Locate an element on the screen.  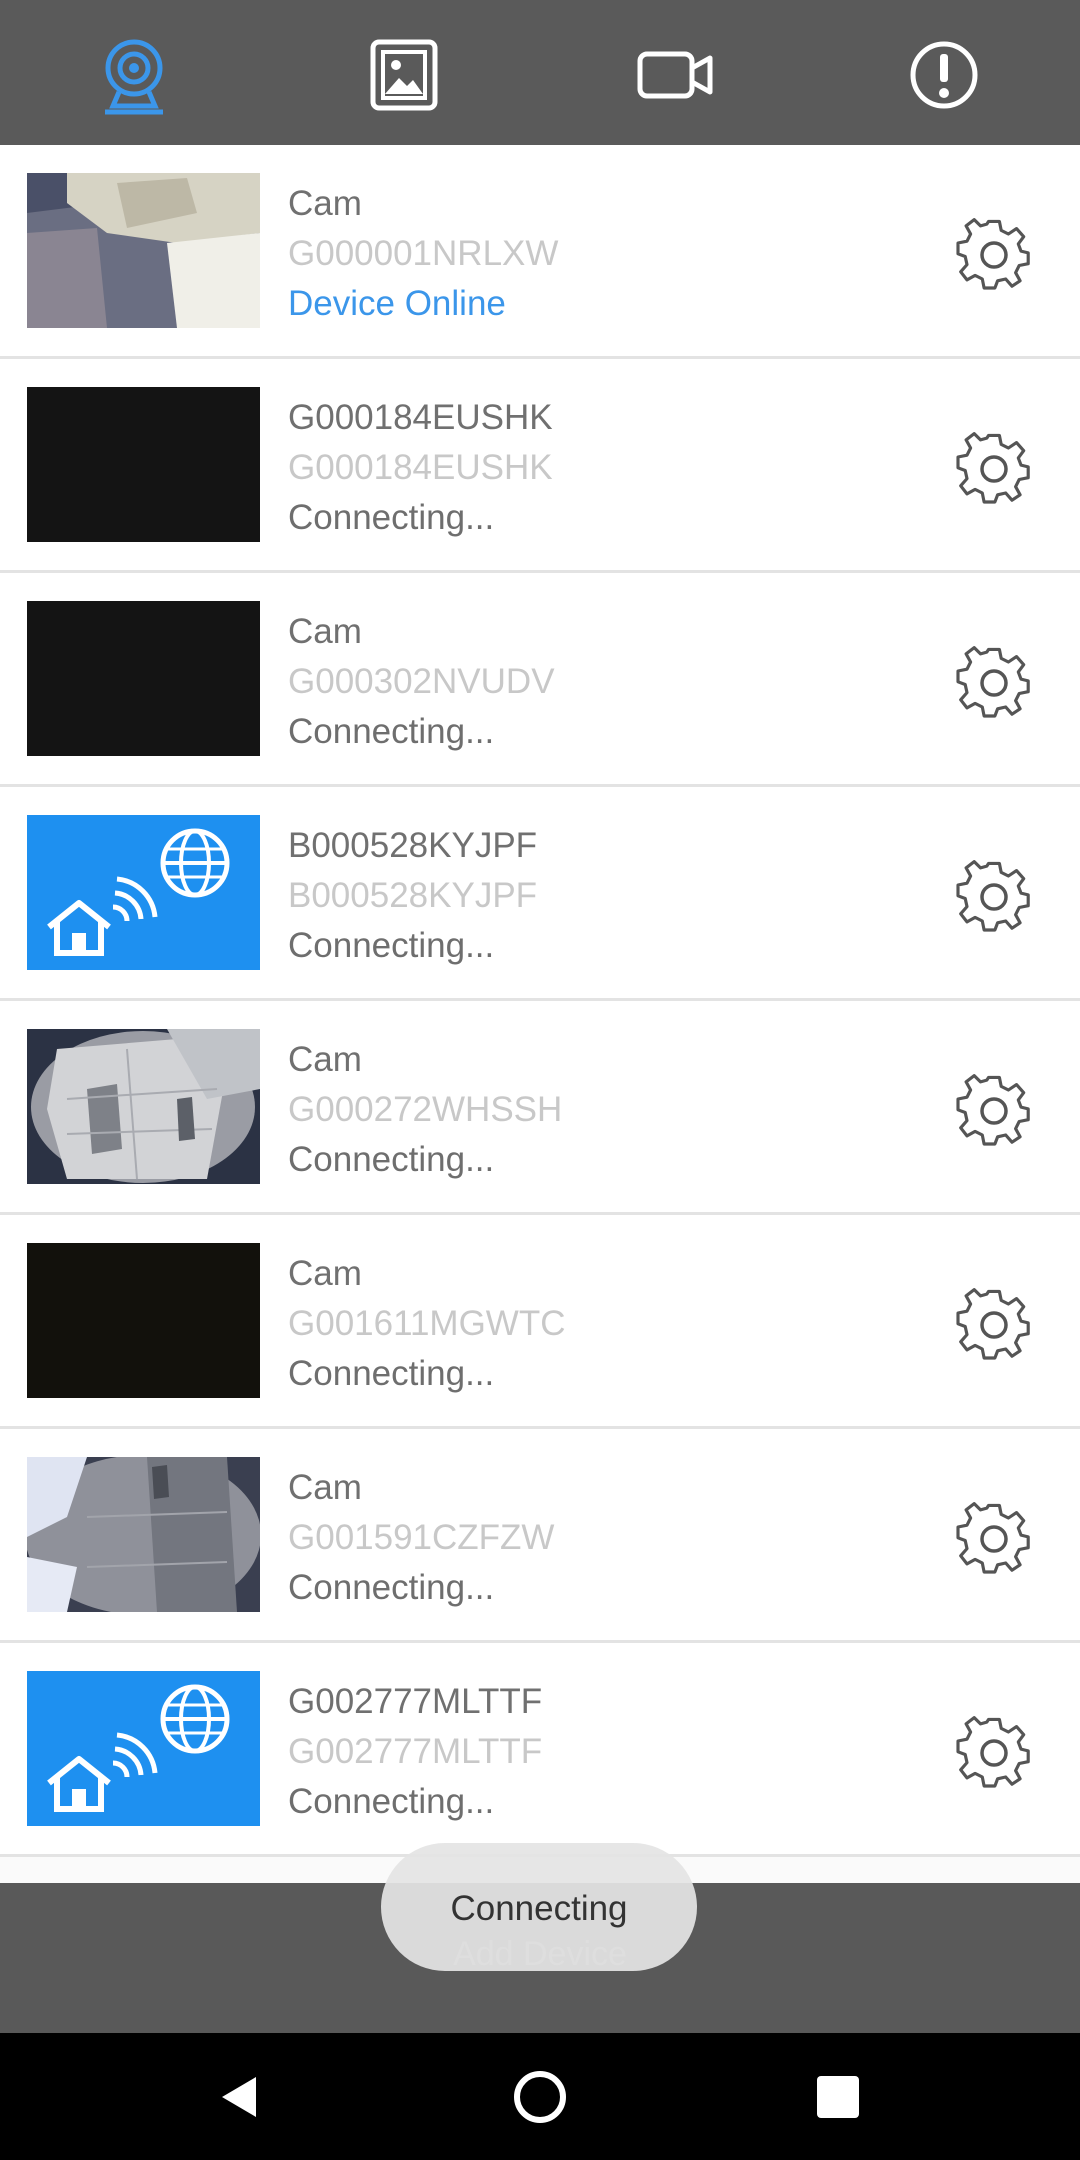
device-name: B000528KYJPF is located at coordinates (413, 845).